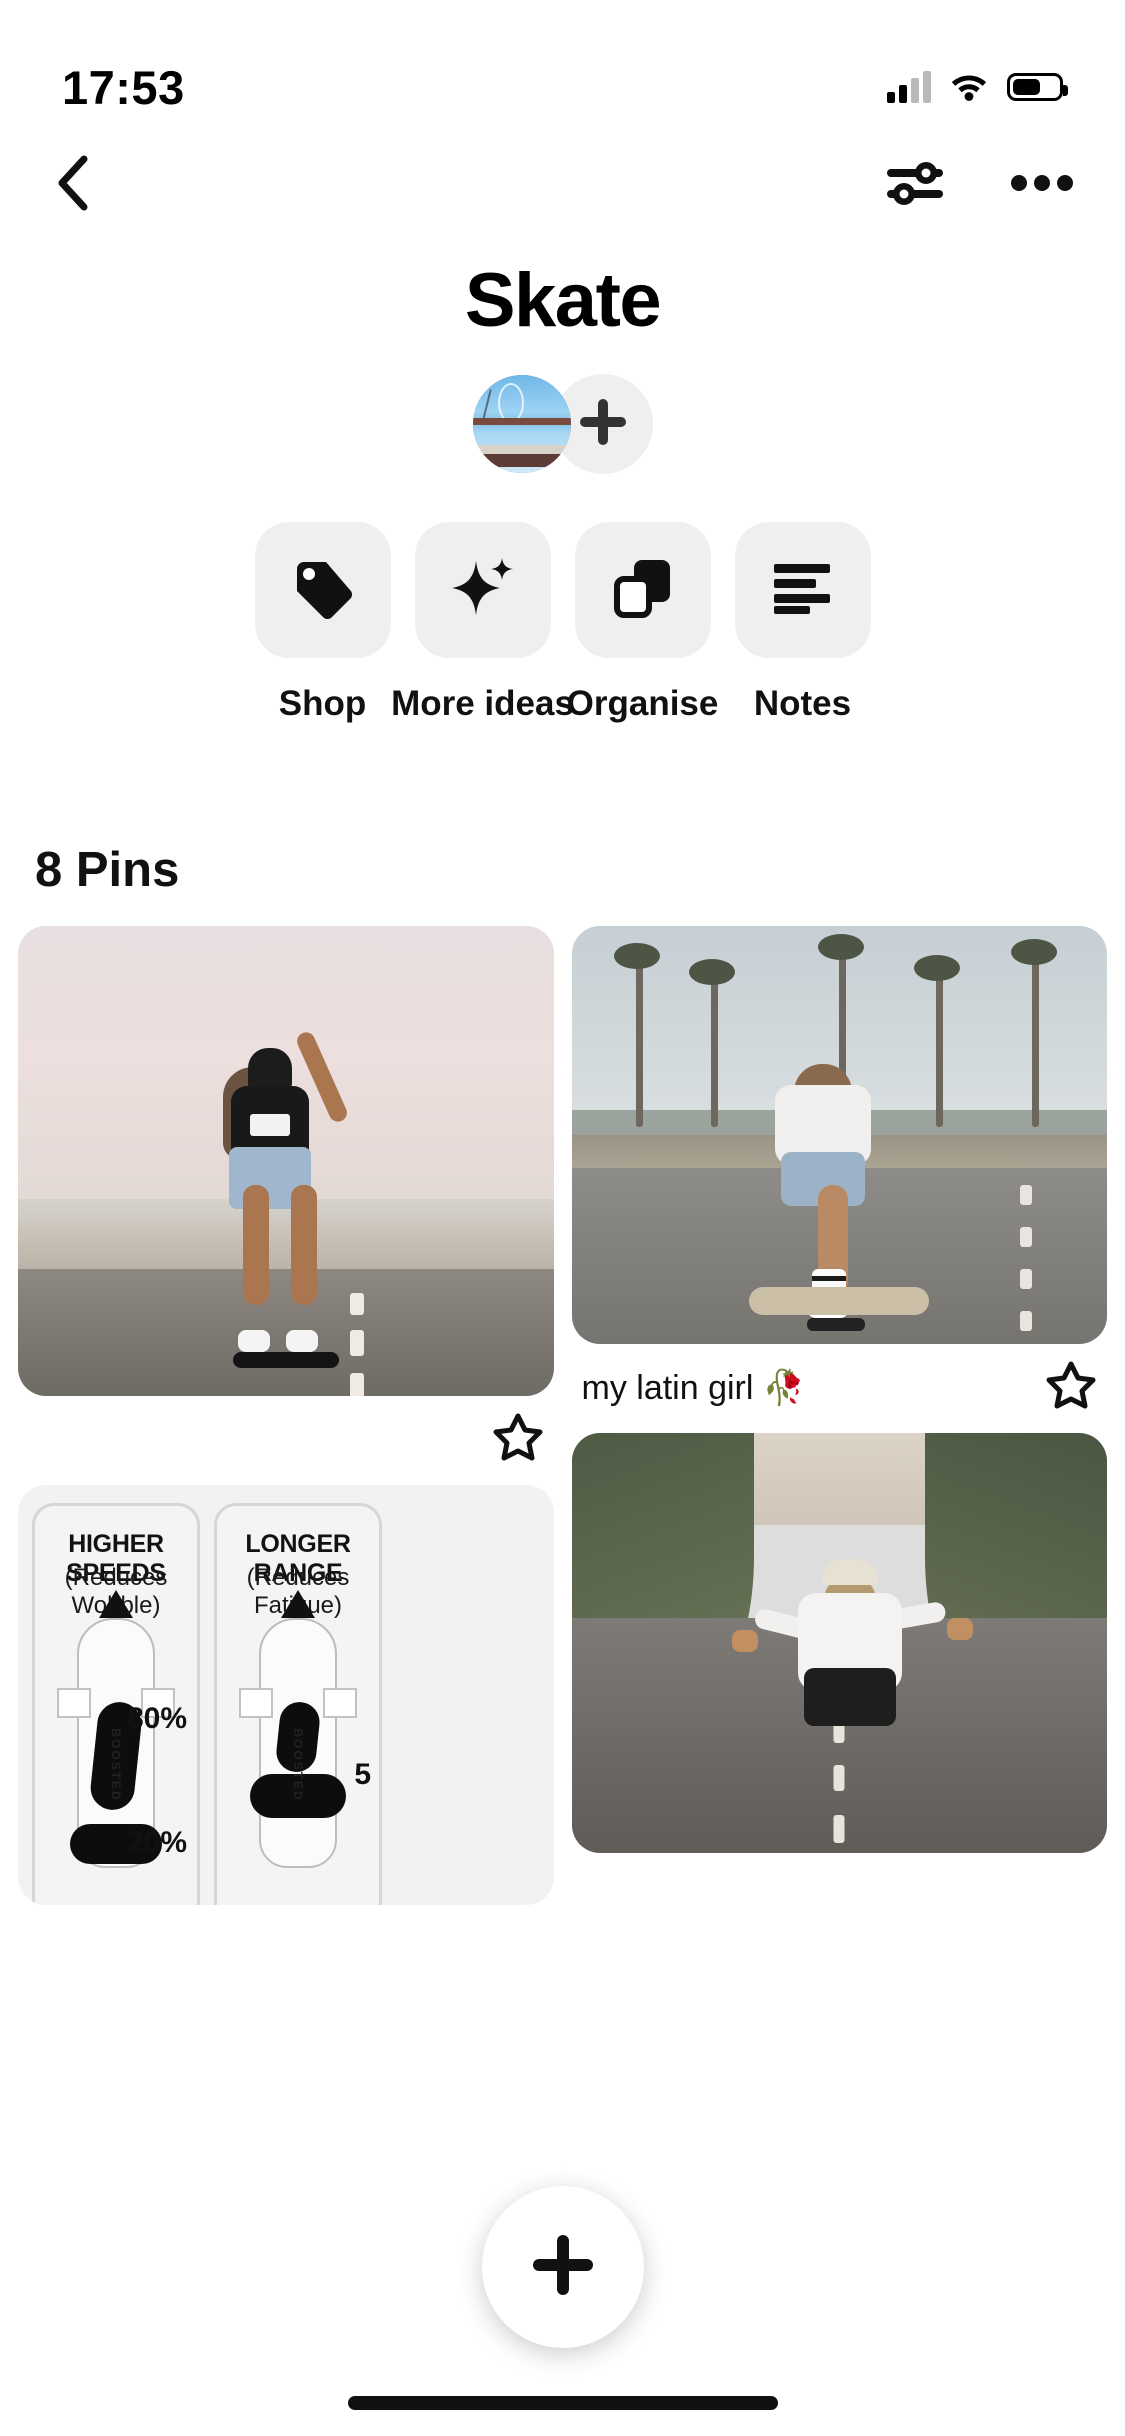 This screenshot has width=1125, height=2436. Describe the element at coordinates (642, 703) in the screenshot. I see `action-organise-label: Organise` at that location.